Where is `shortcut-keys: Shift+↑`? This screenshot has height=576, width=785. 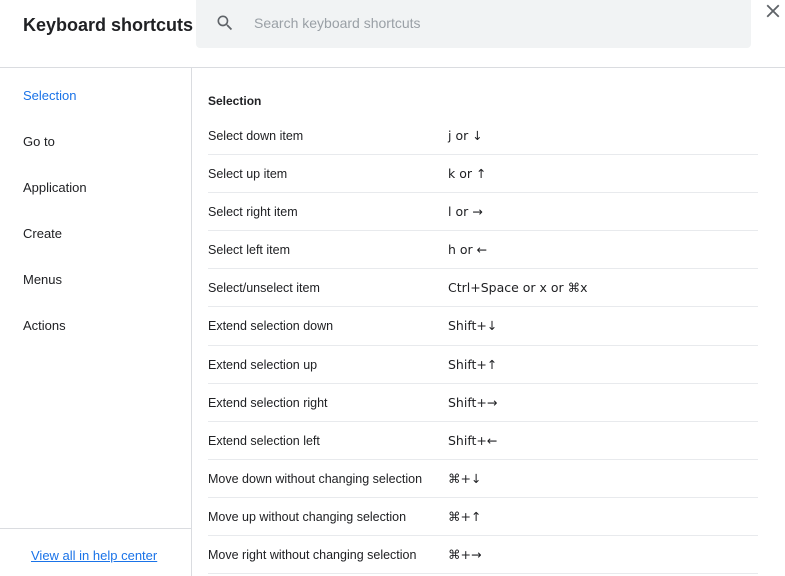 shortcut-keys: Shift+↑ is located at coordinates (473, 364).